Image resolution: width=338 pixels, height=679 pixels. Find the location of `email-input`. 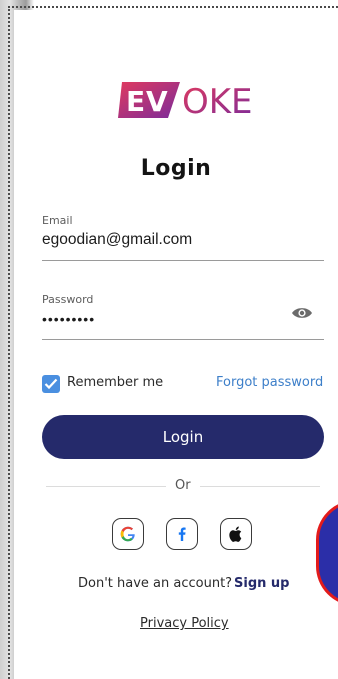

email-input is located at coordinates (162, 240).